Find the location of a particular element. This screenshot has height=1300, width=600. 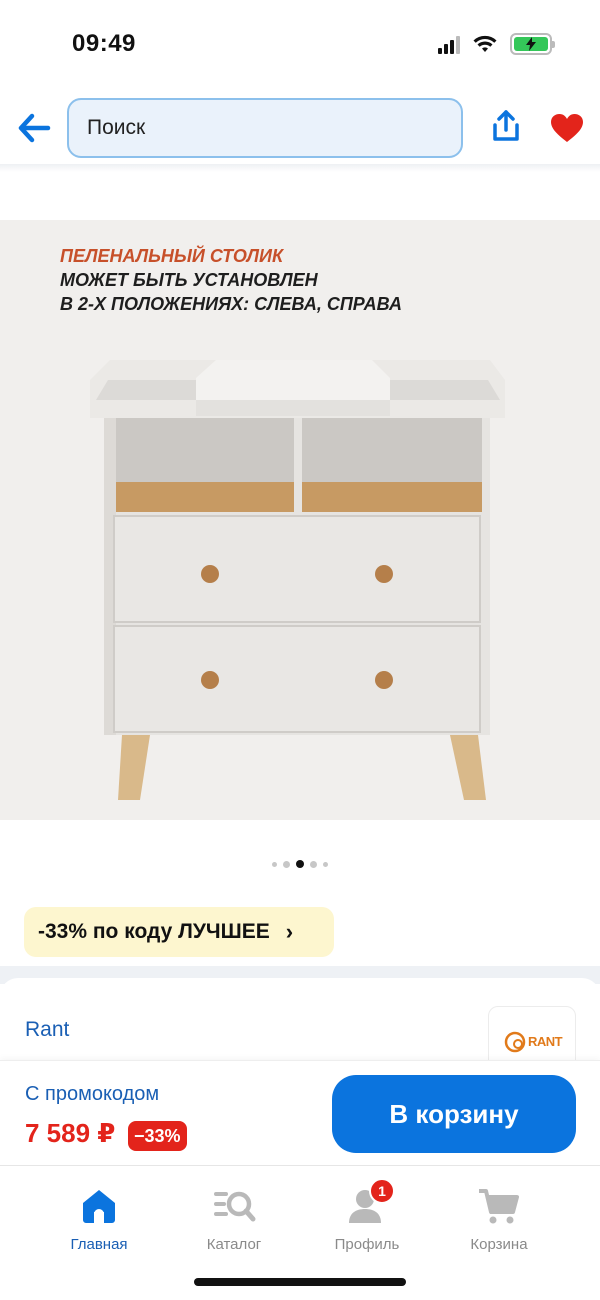

carousel-indicator is located at coordinates (300, 864).